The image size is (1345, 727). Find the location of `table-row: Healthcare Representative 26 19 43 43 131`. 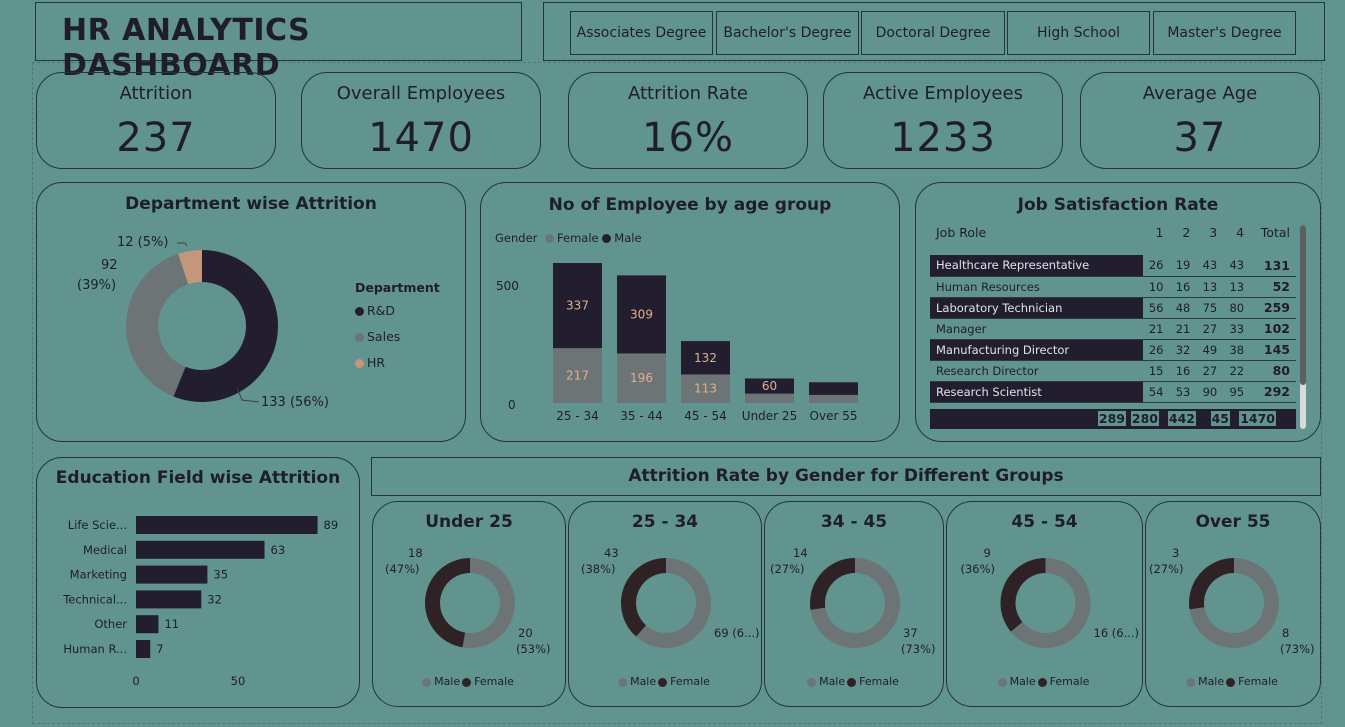

table-row: Healthcare Representative 26 19 43 43 131 is located at coordinates (1113, 265).